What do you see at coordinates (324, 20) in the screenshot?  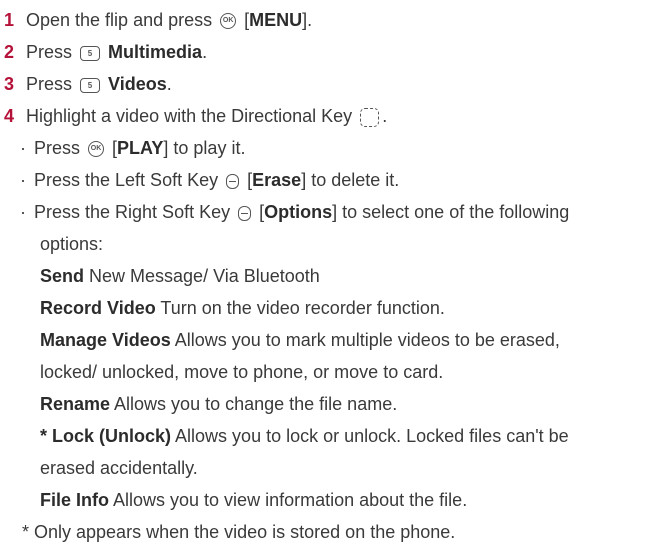 I see `step-1: 1 Open the flip and press OK [MENU].` at bounding box center [324, 20].